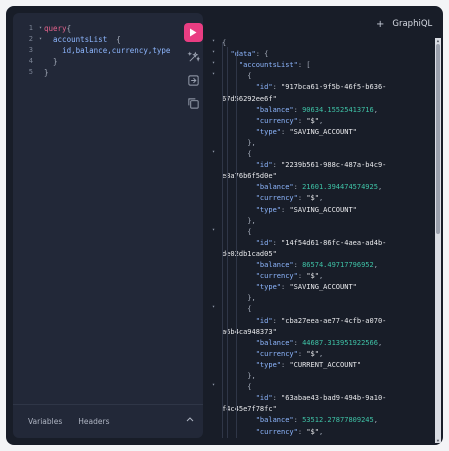  Describe the element at coordinates (193, 80) in the screenshot. I see `merge-icon` at that location.